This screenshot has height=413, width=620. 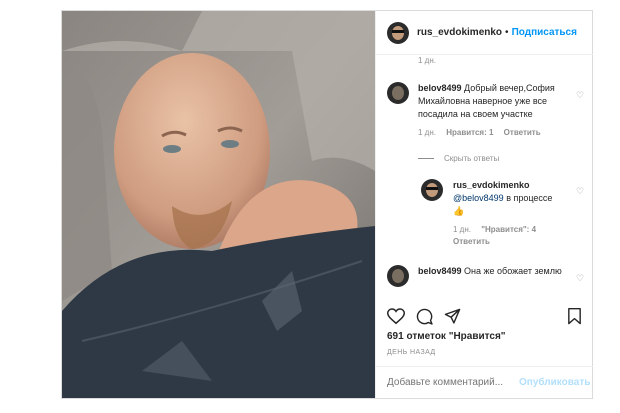 I want to click on reply-time: 1 дн., so click(x=462, y=229).